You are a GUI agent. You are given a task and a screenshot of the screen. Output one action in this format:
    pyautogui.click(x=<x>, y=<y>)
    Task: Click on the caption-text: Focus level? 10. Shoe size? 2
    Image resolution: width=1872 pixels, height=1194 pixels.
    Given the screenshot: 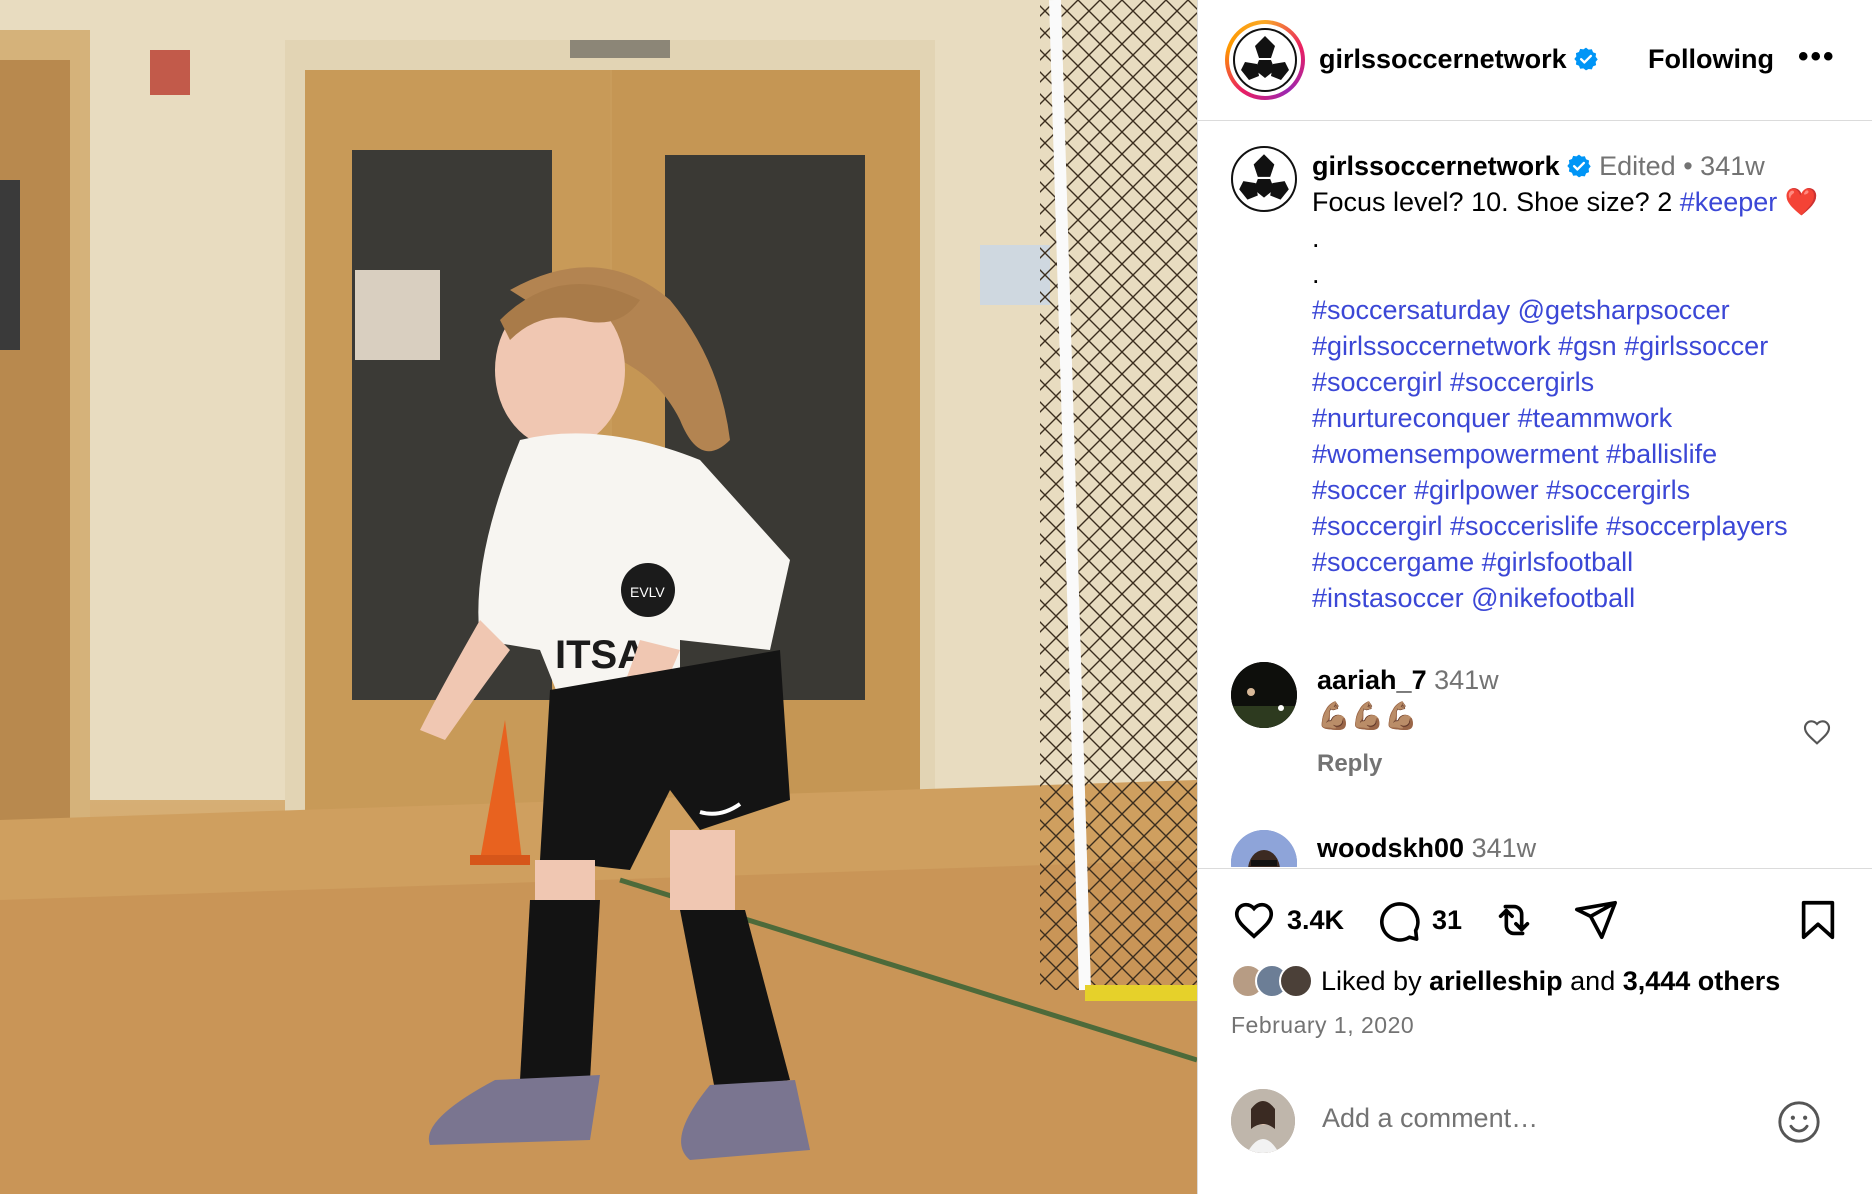 What is the action you would take?
    pyautogui.click(x=1496, y=202)
    